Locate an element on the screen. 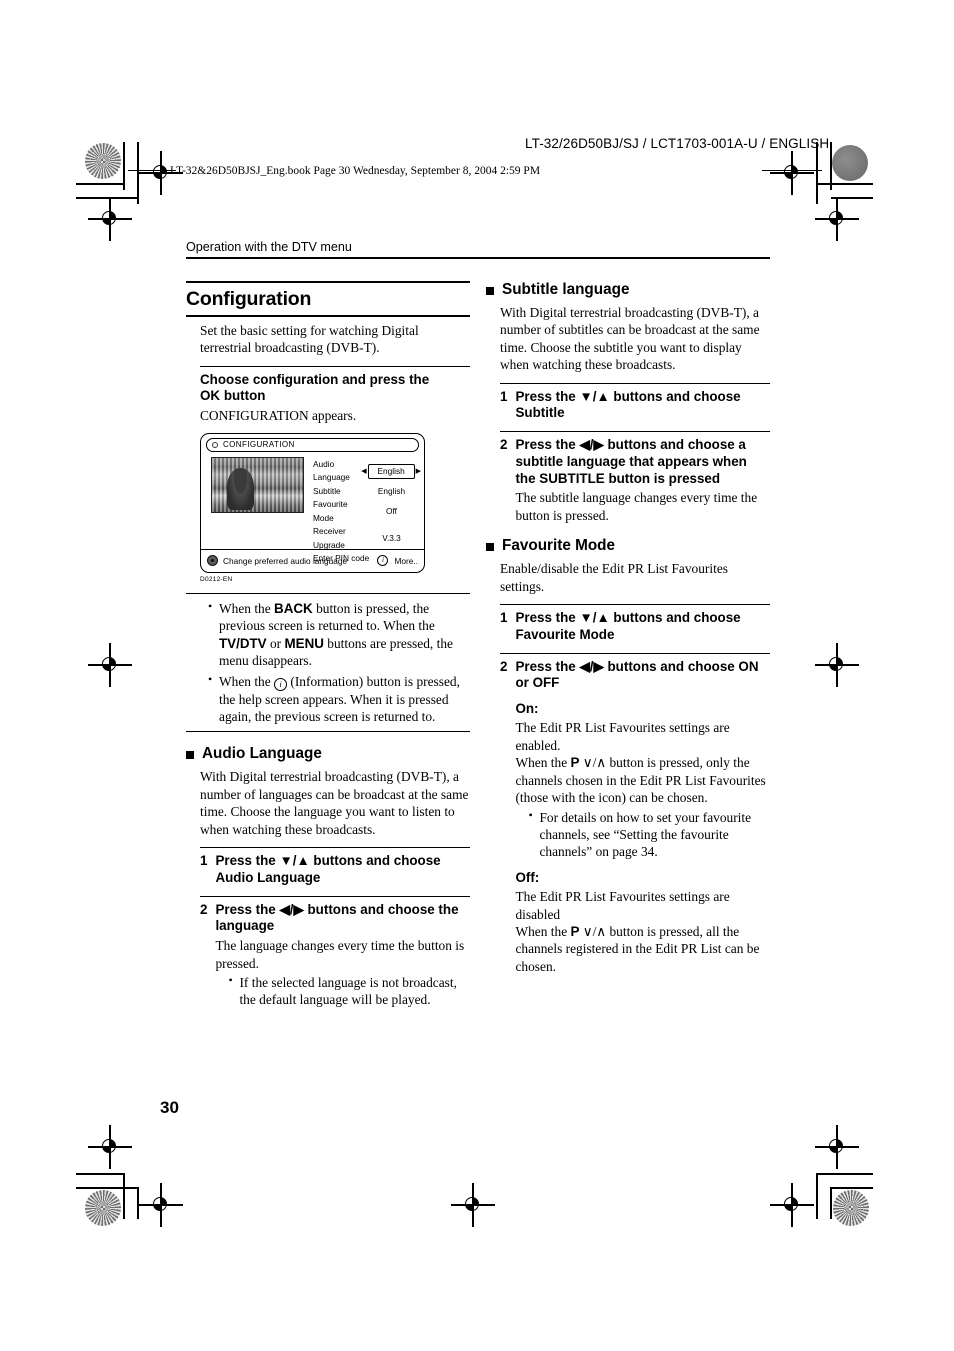 The image size is (954, 1351). choose-configuration-body: CONFIGURATION appears. is located at coordinates (278, 415).